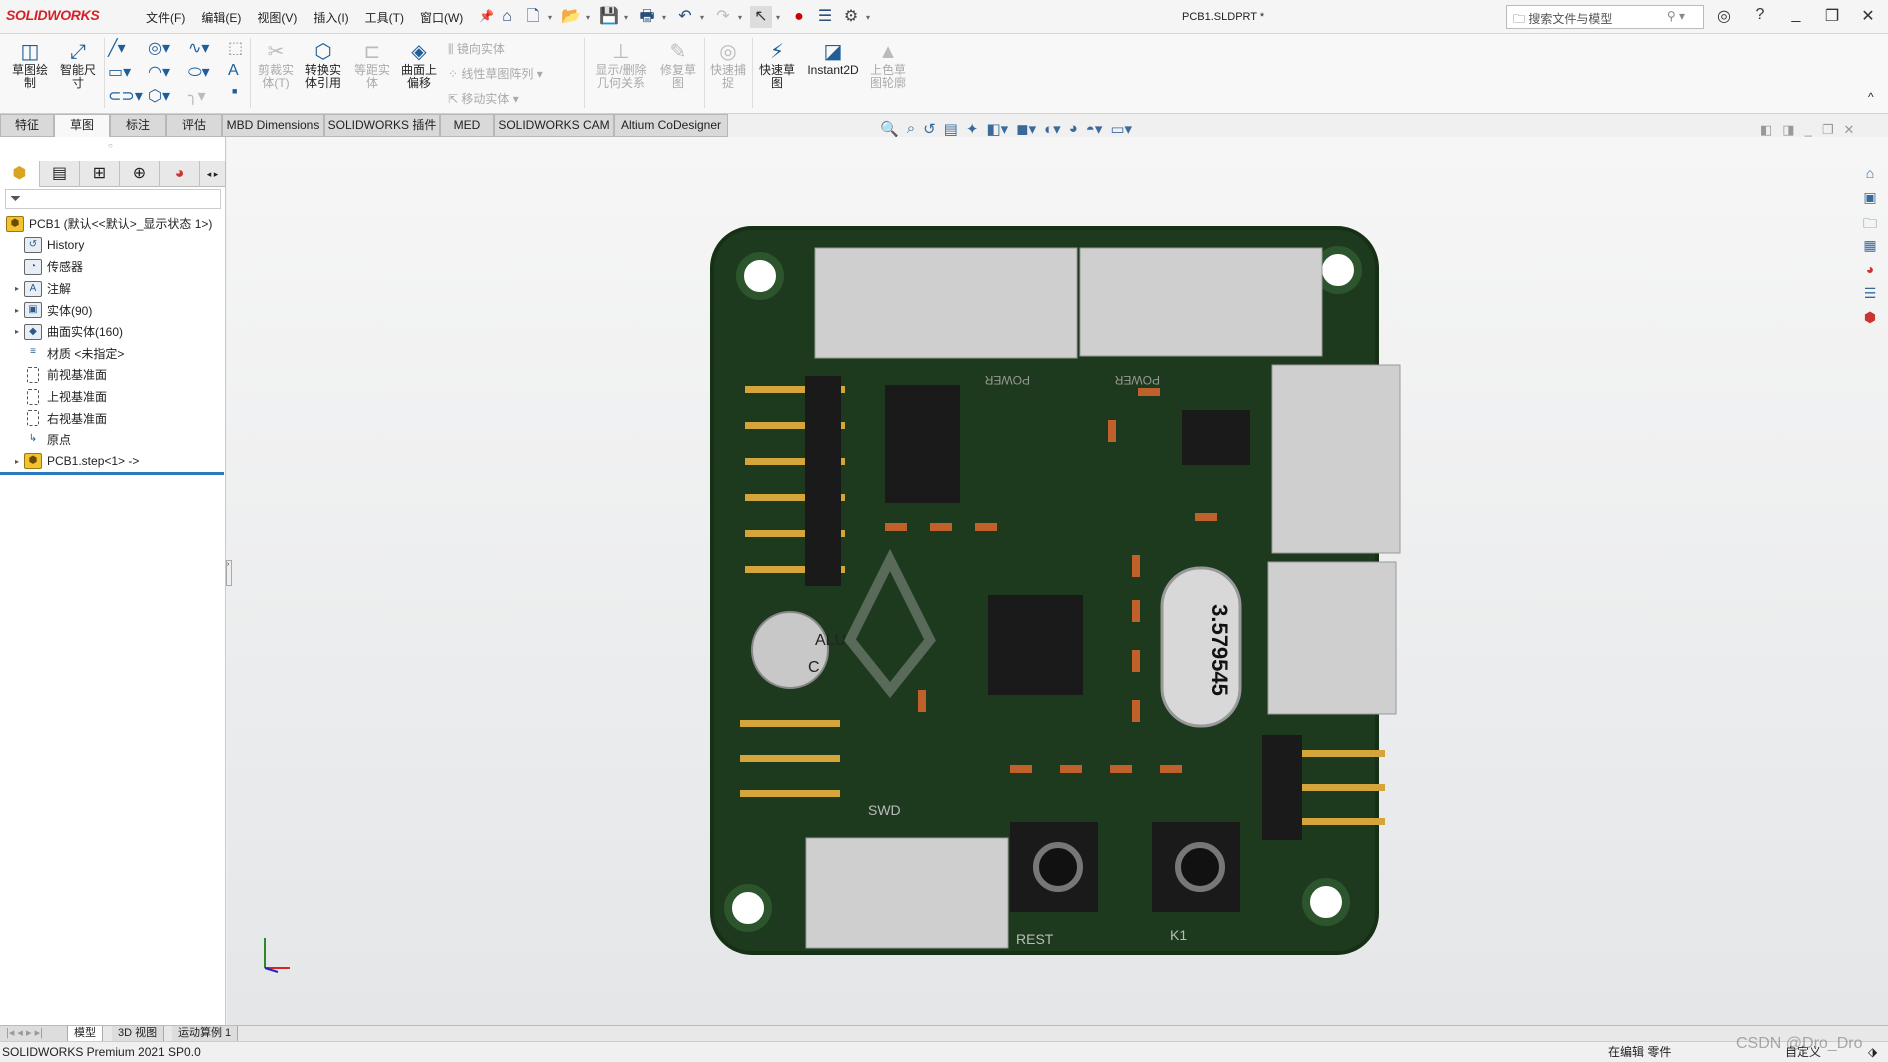  Describe the element at coordinates (972, 129) in the screenshot. I see `dynamic-annotation-icon: ✦` at that location.